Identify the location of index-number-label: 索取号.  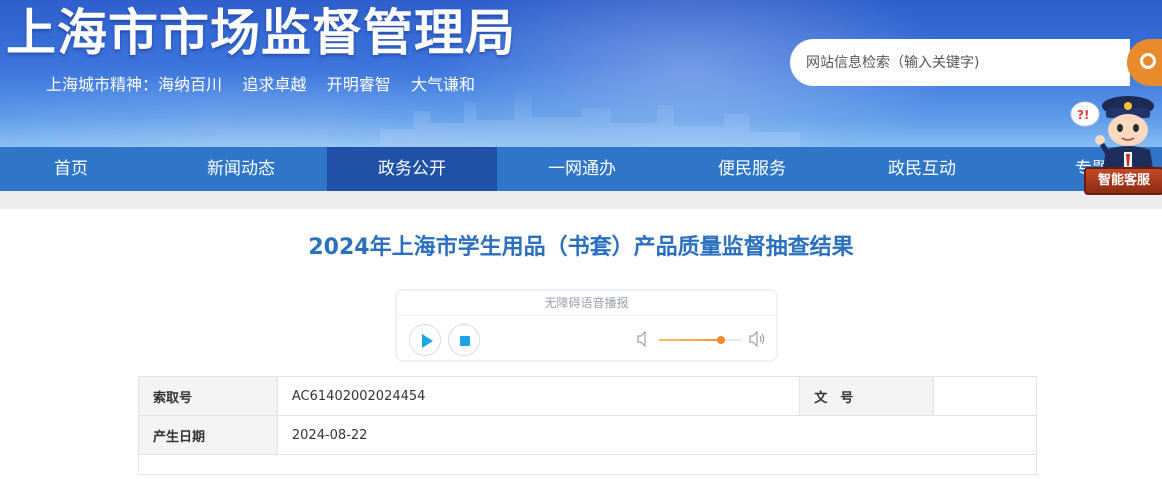
(208, 396).